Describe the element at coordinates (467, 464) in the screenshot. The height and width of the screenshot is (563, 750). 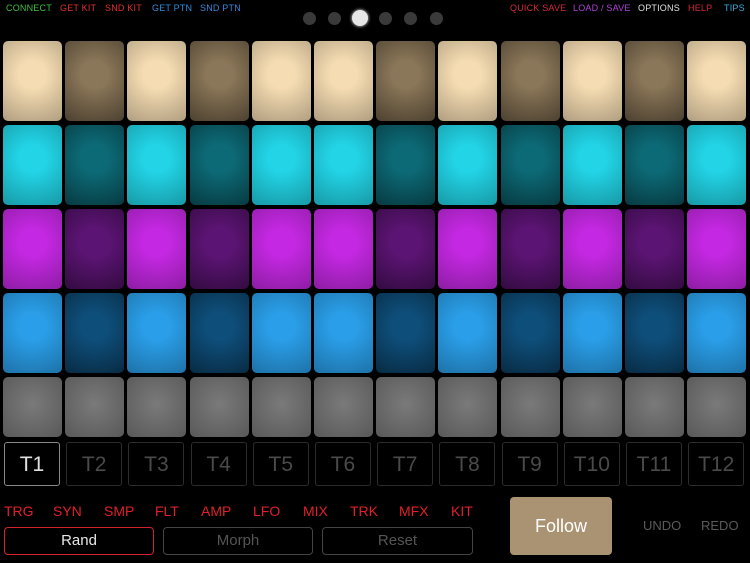
I see `track-button-t8: T8` at that location.